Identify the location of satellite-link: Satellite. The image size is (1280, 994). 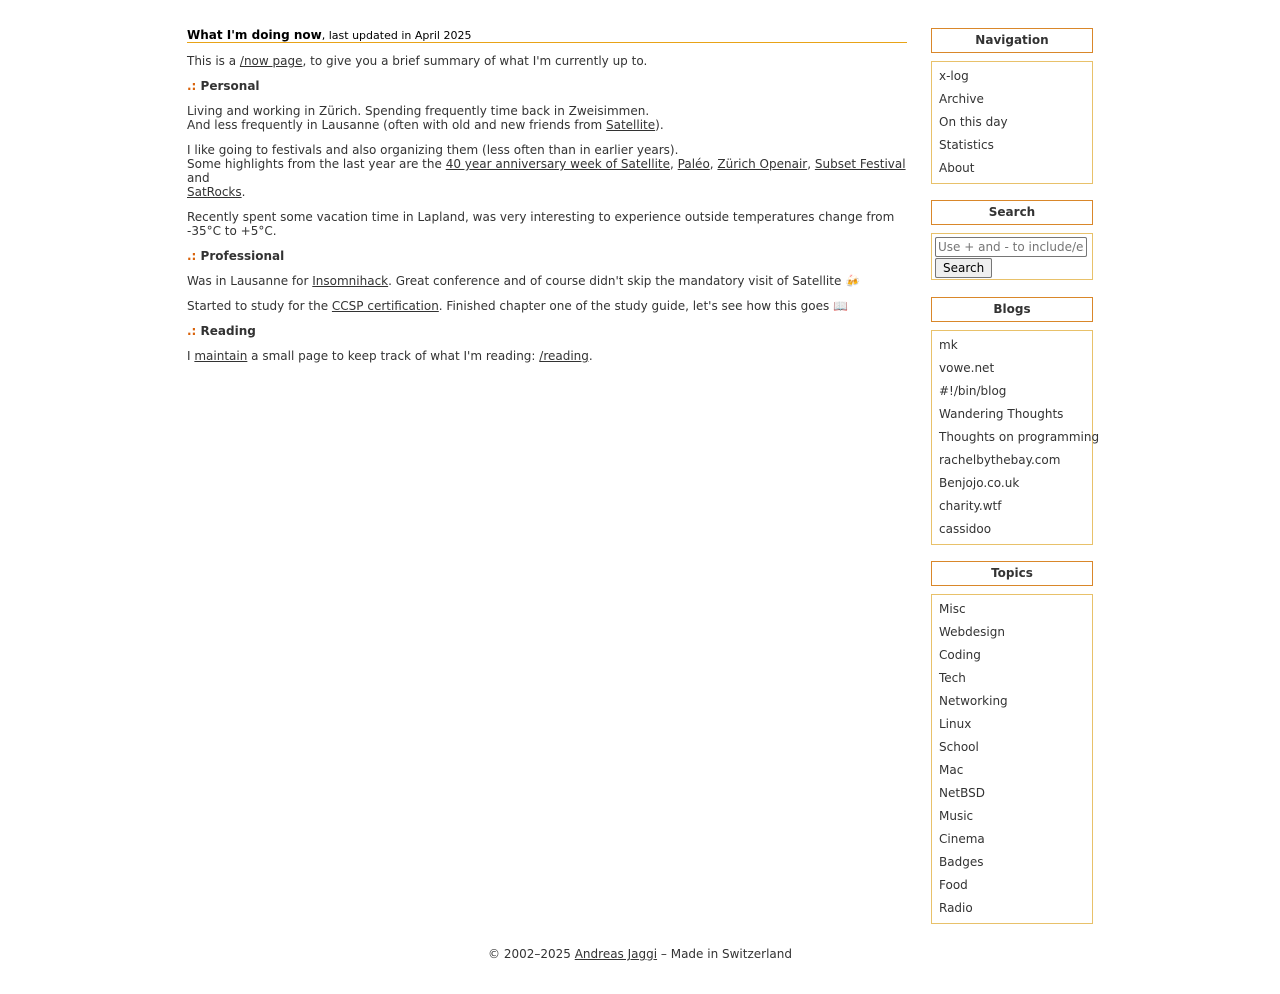
(630, 125).